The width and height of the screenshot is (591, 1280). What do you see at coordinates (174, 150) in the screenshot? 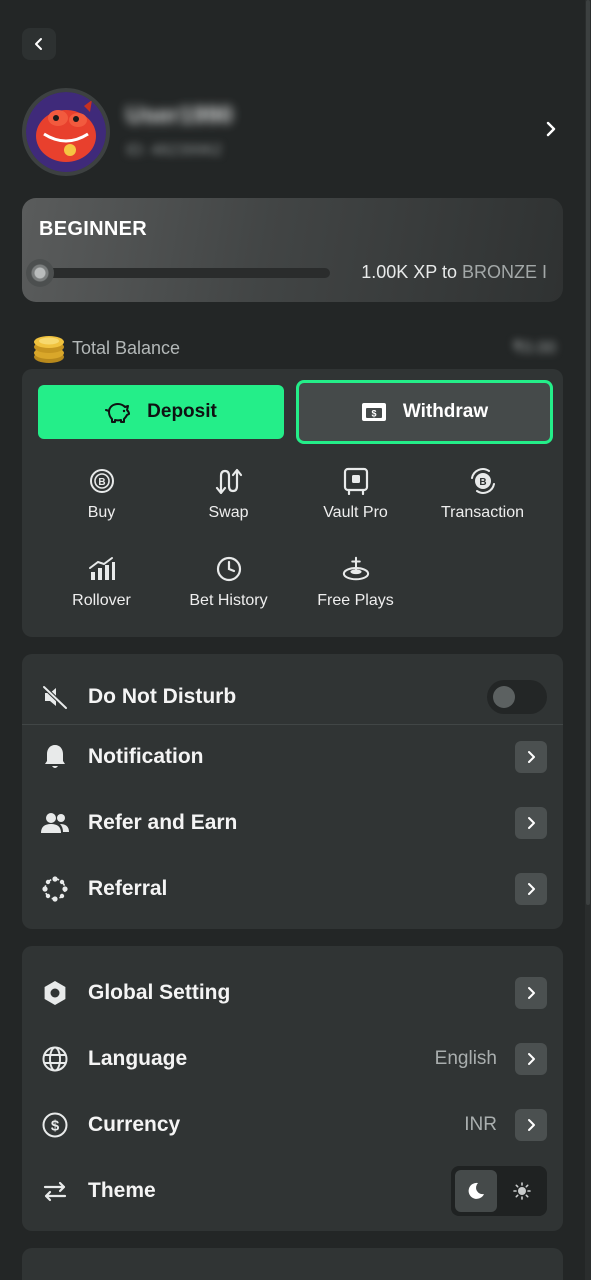
I see `user-id: ID: 48239962` at bounding box center [174, 150].